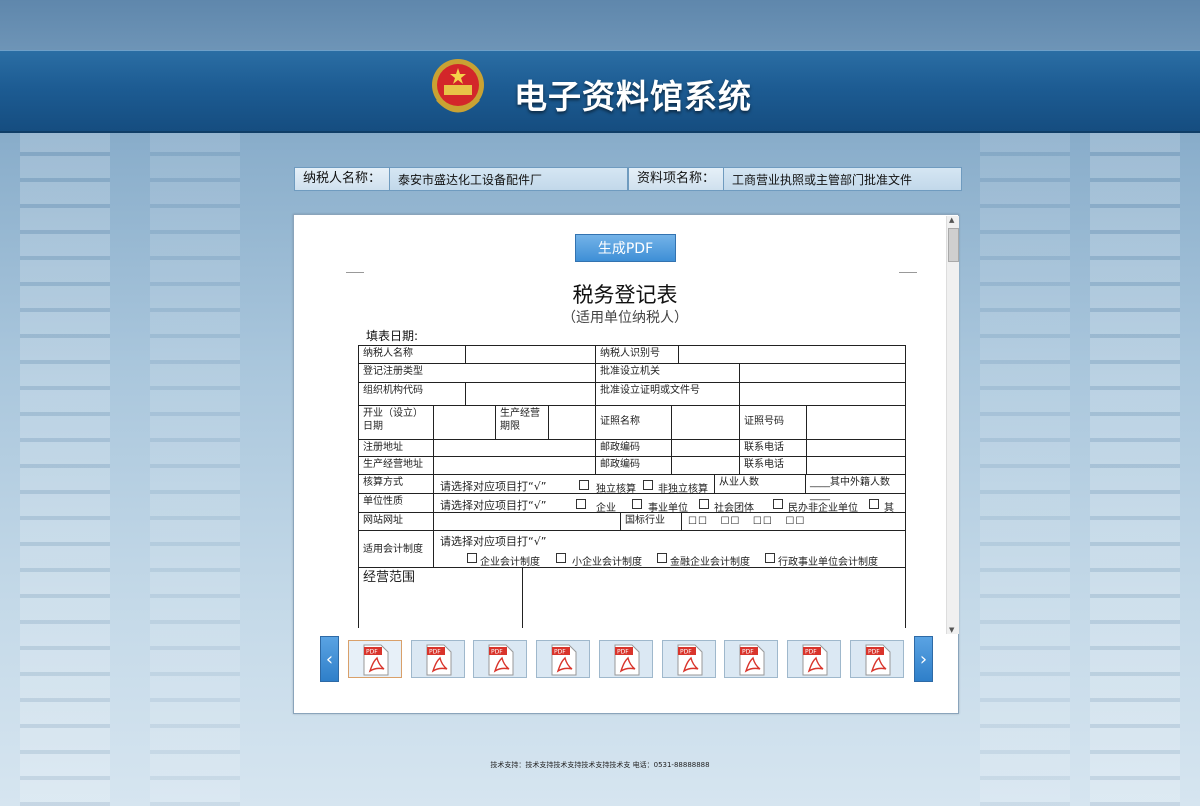 The width and height of the screenshot is (1200, 806). I want to click on industry-code-boxes: ☐☐ ☐☐ ☐☐ ☐☐, so click(747, 521).